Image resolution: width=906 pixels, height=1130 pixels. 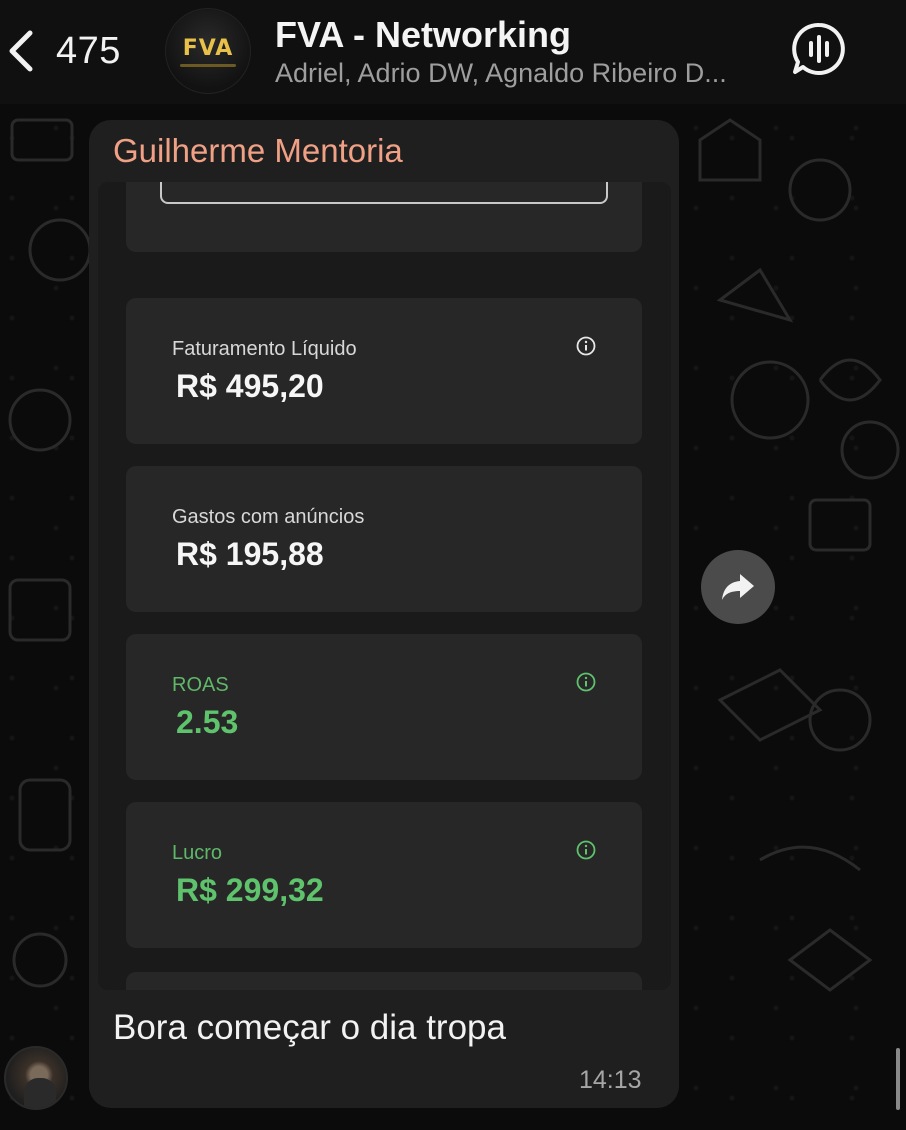 I want to click on metric-label: Faturamento Líquido, so click(x=264, y=349).